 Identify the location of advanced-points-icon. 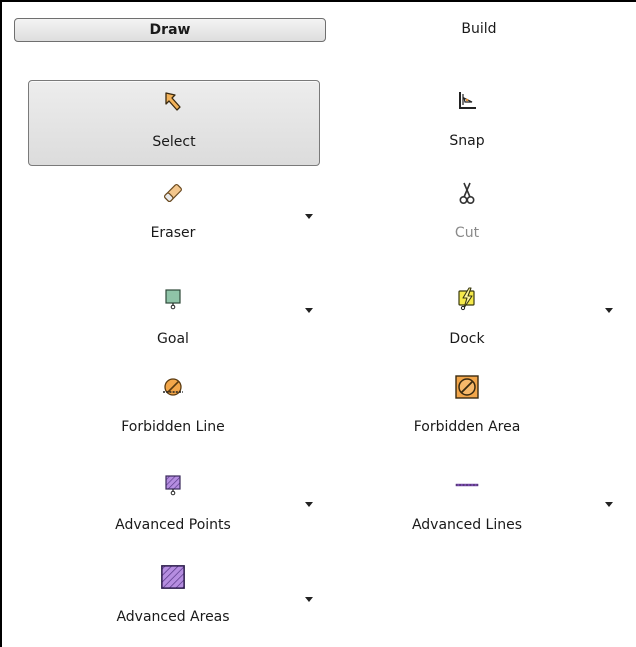
(173, 485).